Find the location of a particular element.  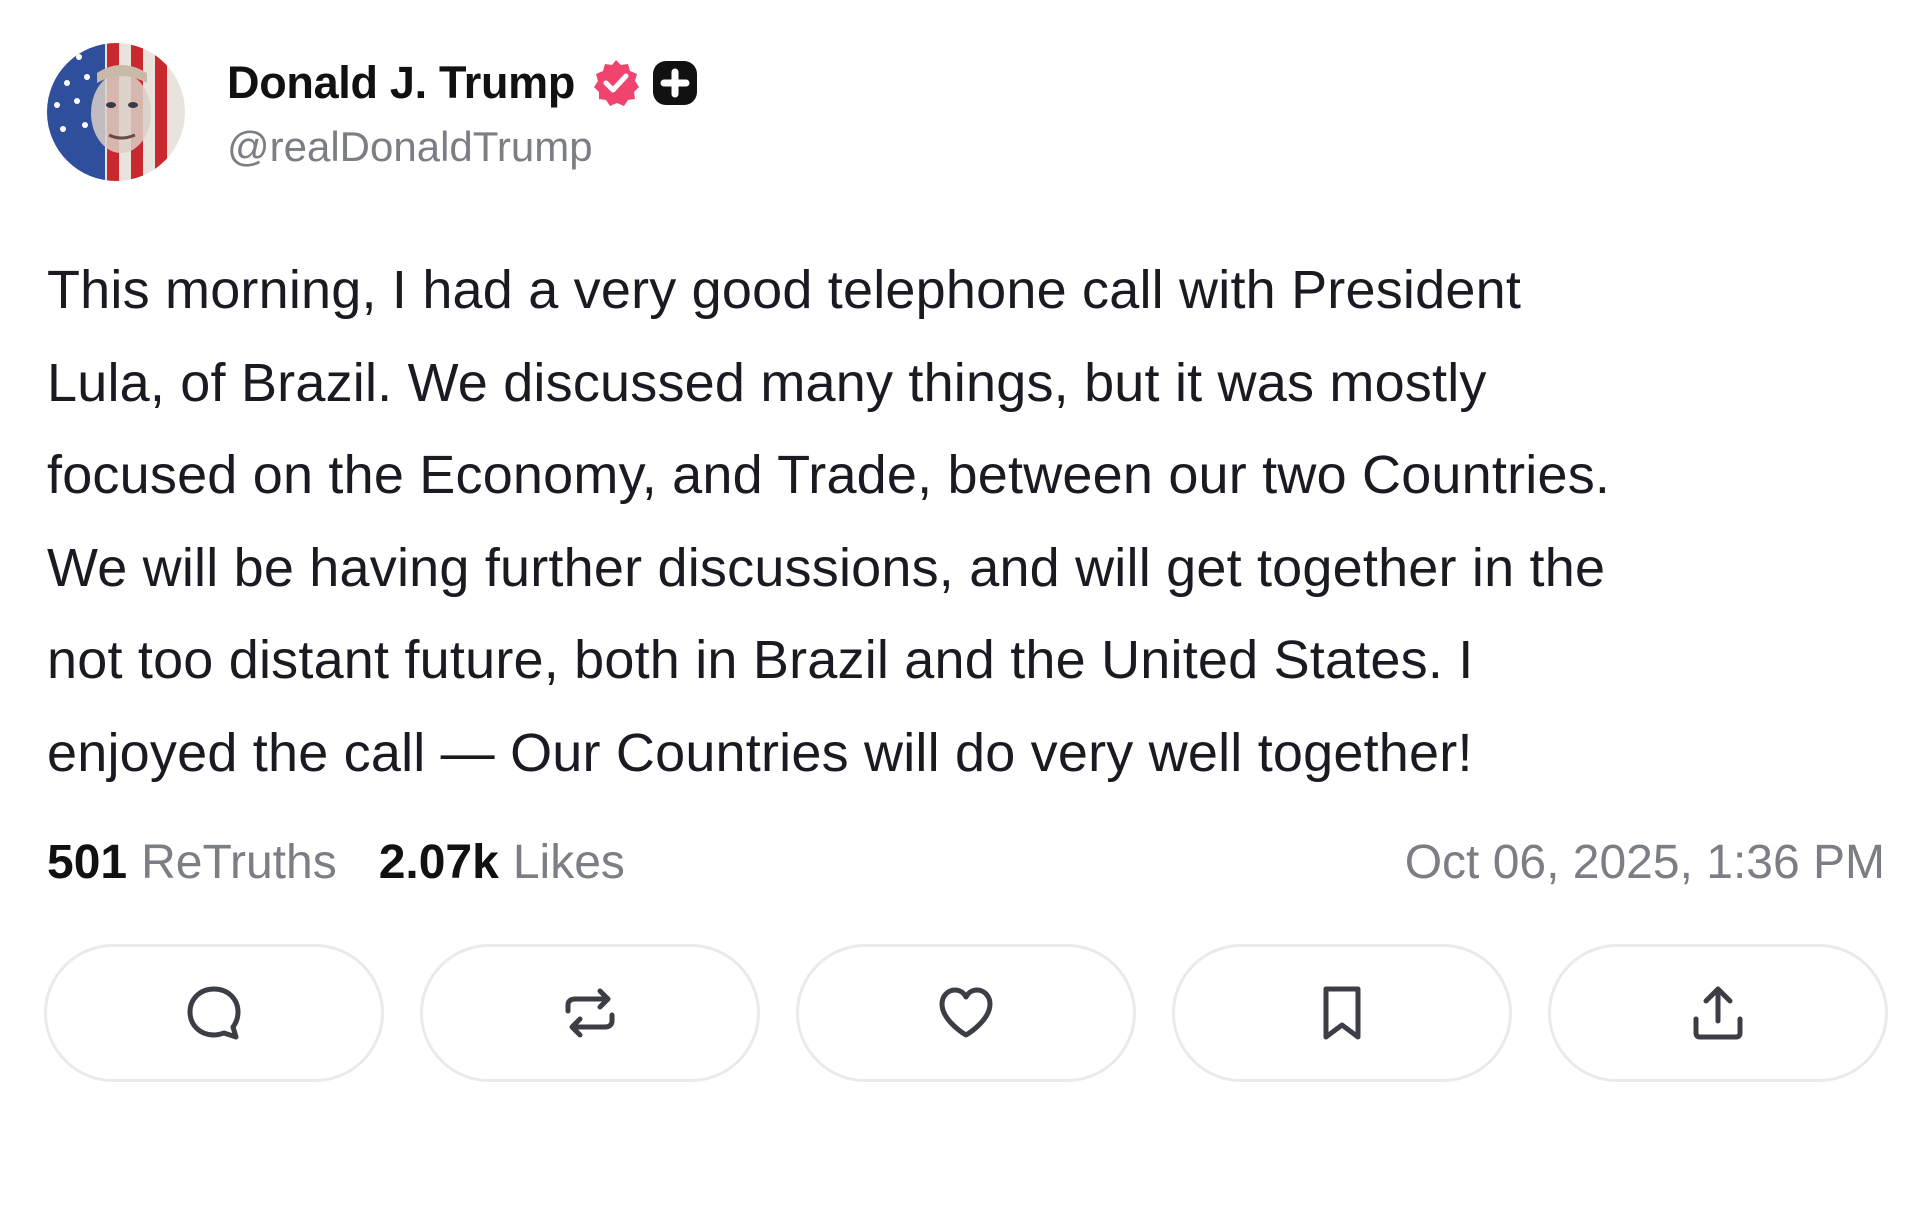

author-block: Donald J. Trump @realDonaldTrump is located at coordinates (463, 112).